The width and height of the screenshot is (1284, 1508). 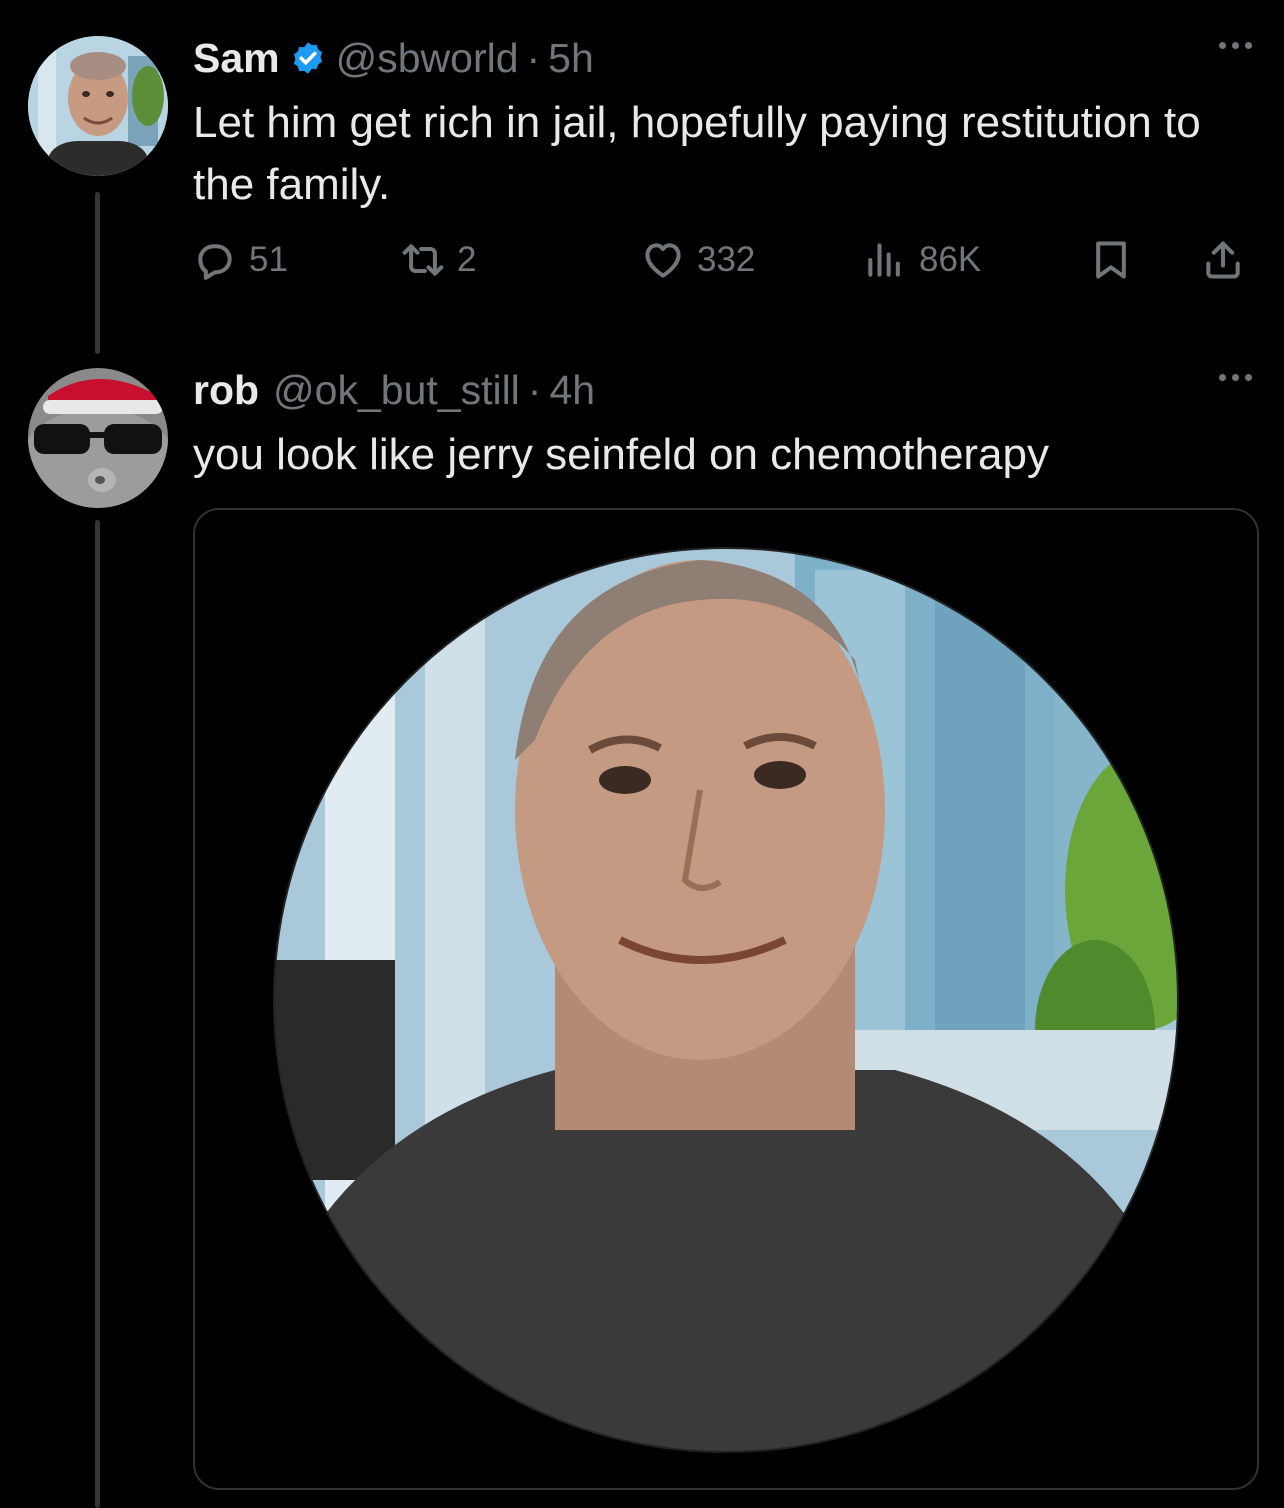 I want to click on avatar-sam, so click(x=98, y=106).